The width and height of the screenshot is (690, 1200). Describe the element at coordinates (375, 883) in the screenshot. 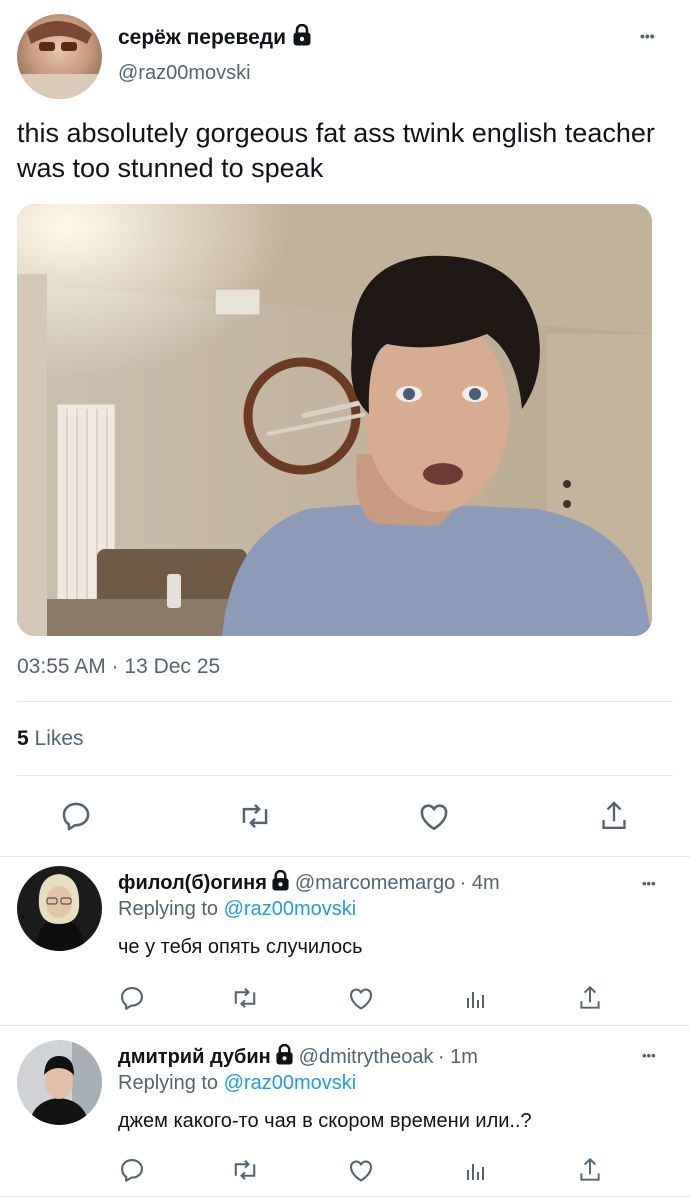

I see `reply-author-handle: @marcomemargo` at that location.